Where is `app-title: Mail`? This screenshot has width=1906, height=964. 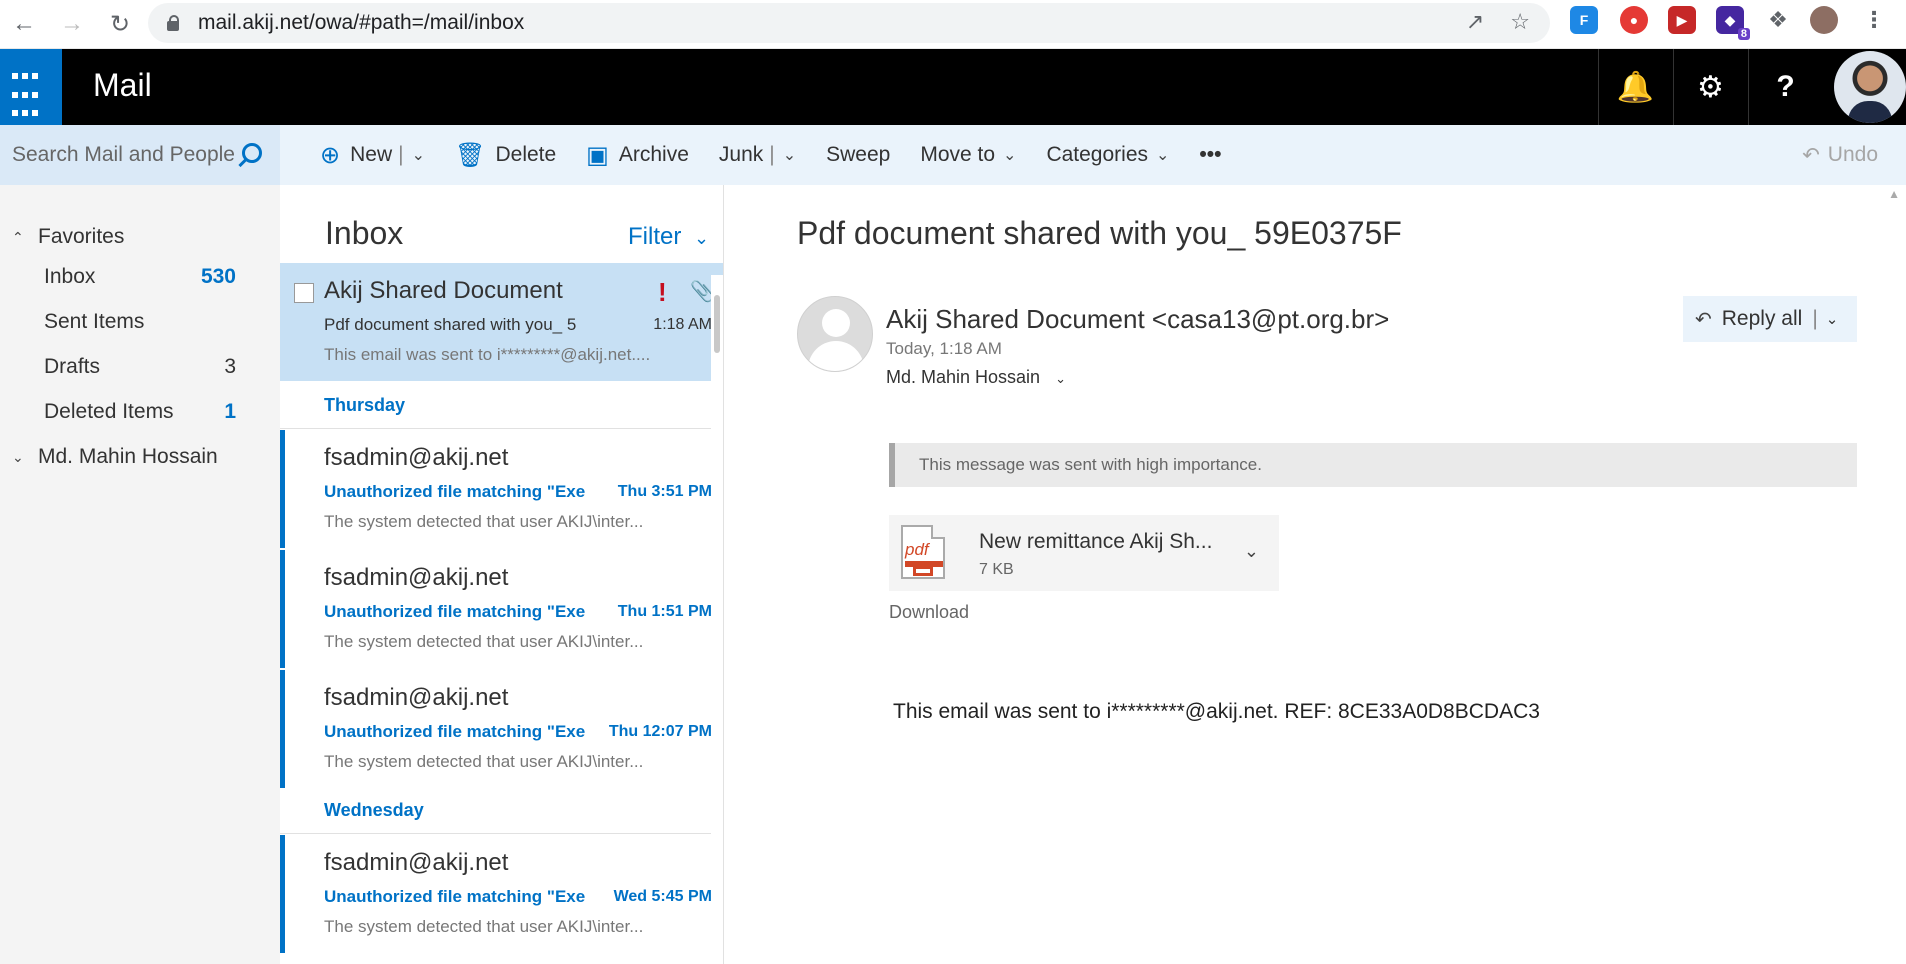
app-title: Mail is located at coordinates (122, 85).